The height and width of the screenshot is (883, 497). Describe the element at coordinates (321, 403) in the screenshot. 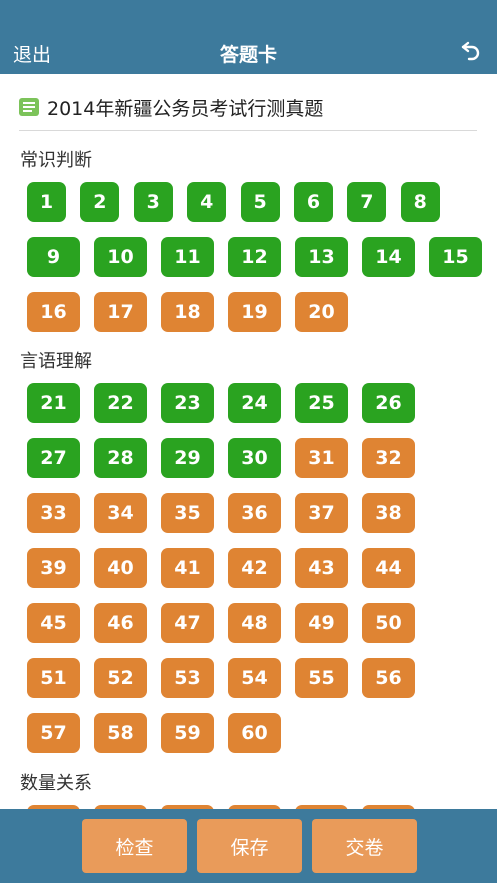

I see `question-button-25: 25` at that location.